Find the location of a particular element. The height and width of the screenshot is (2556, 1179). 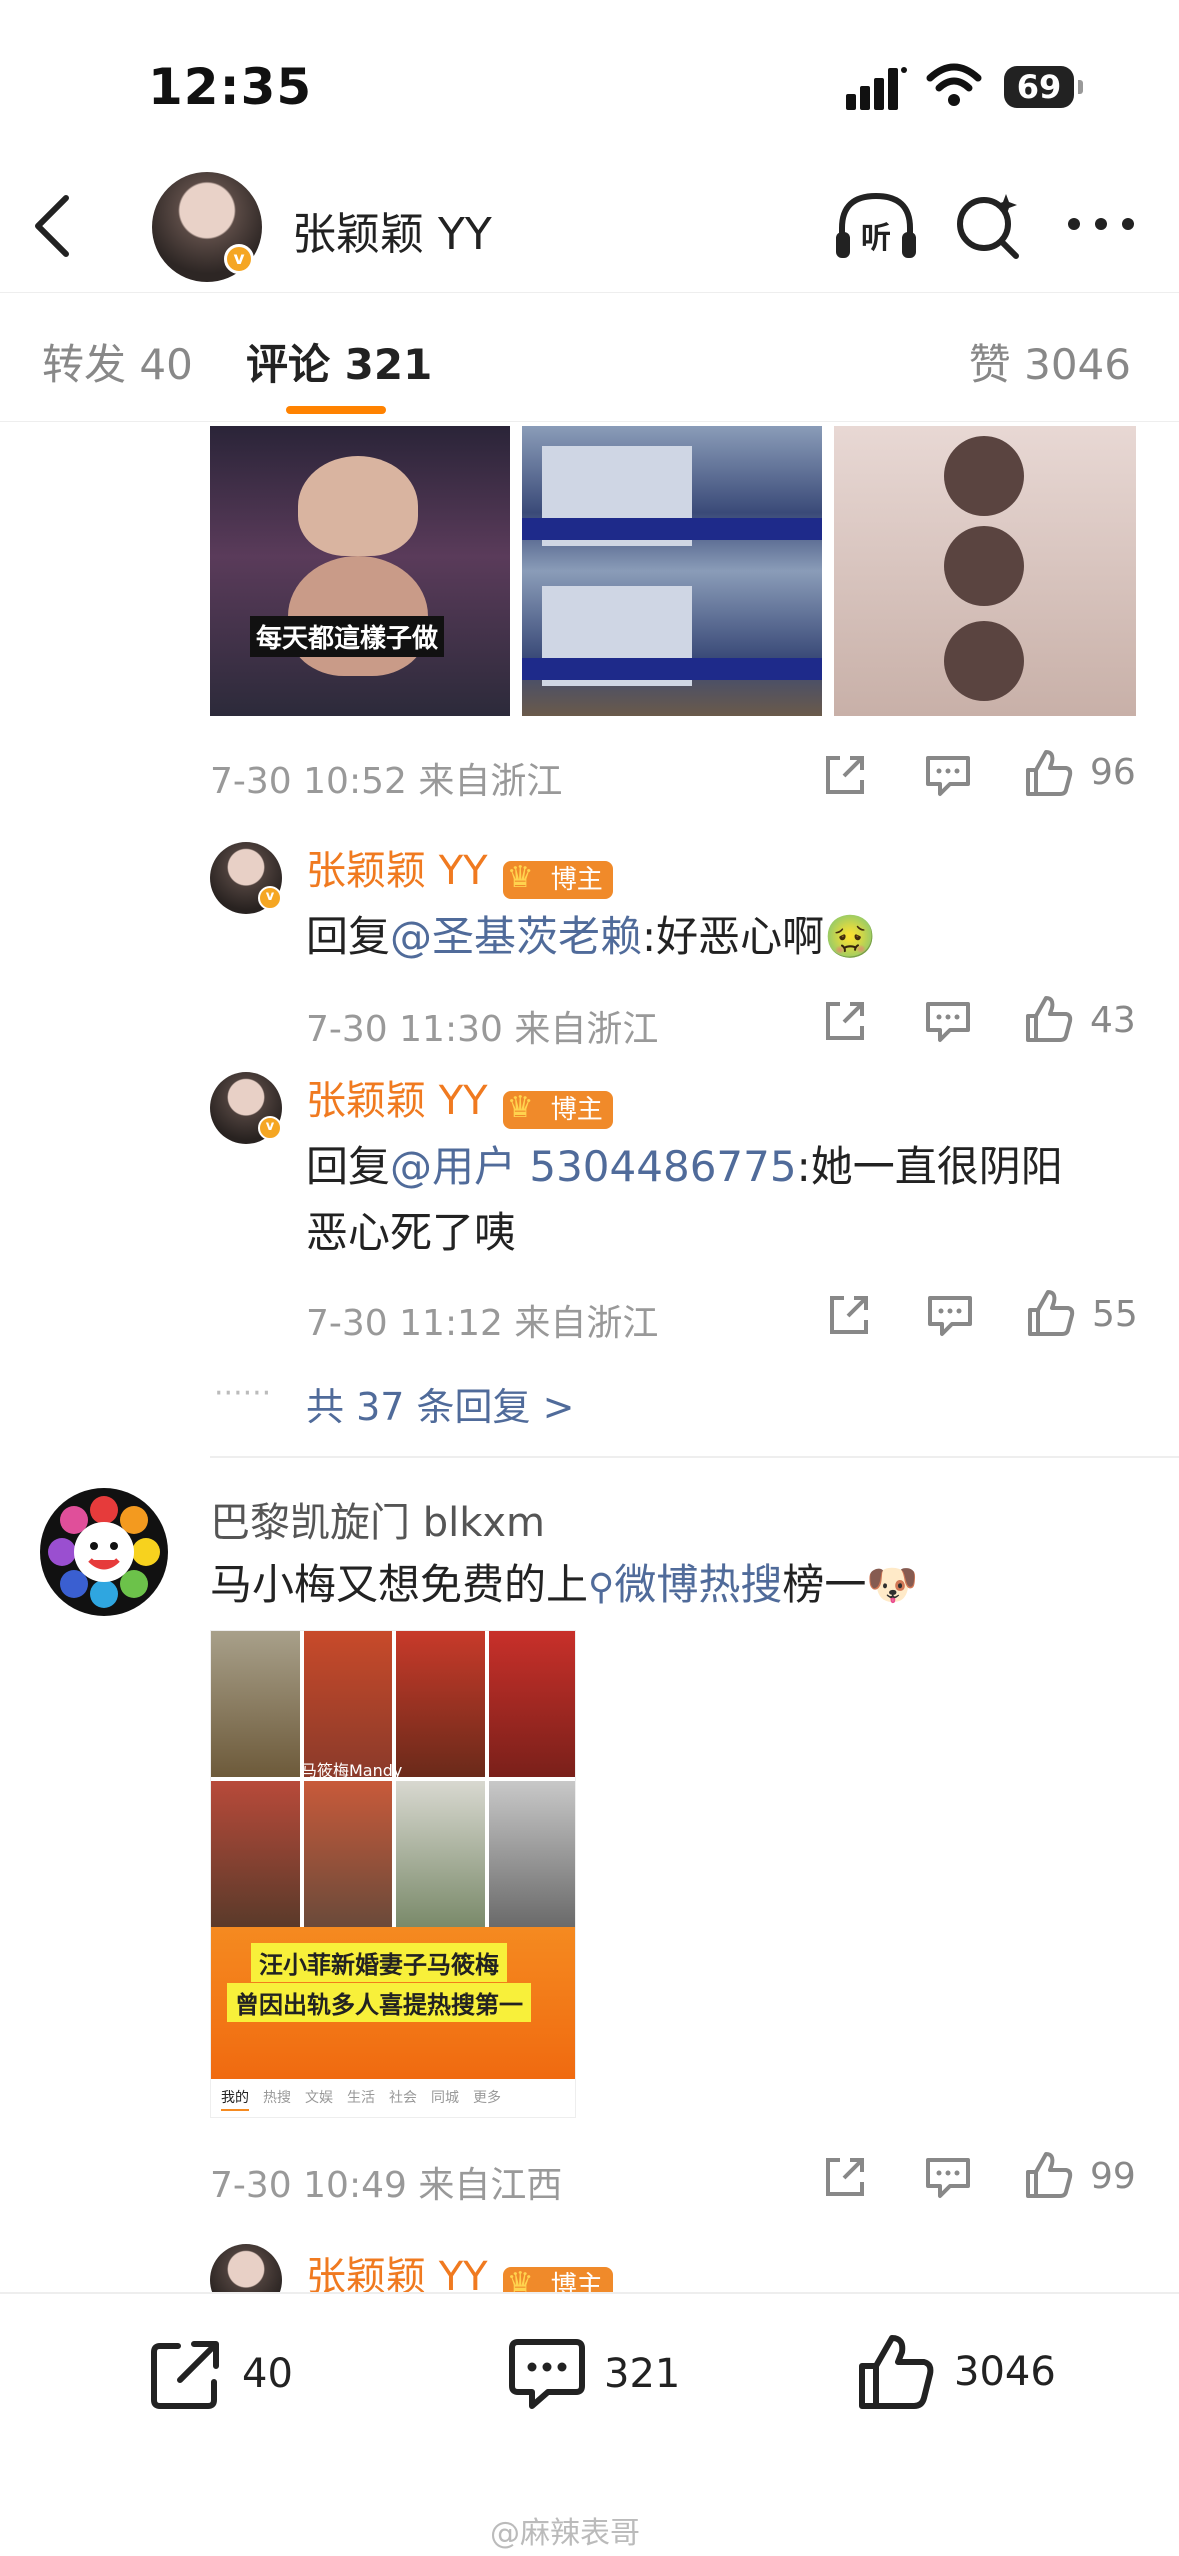

mention-link: @用户 5304486775 is located at coordinates (593, 1166).